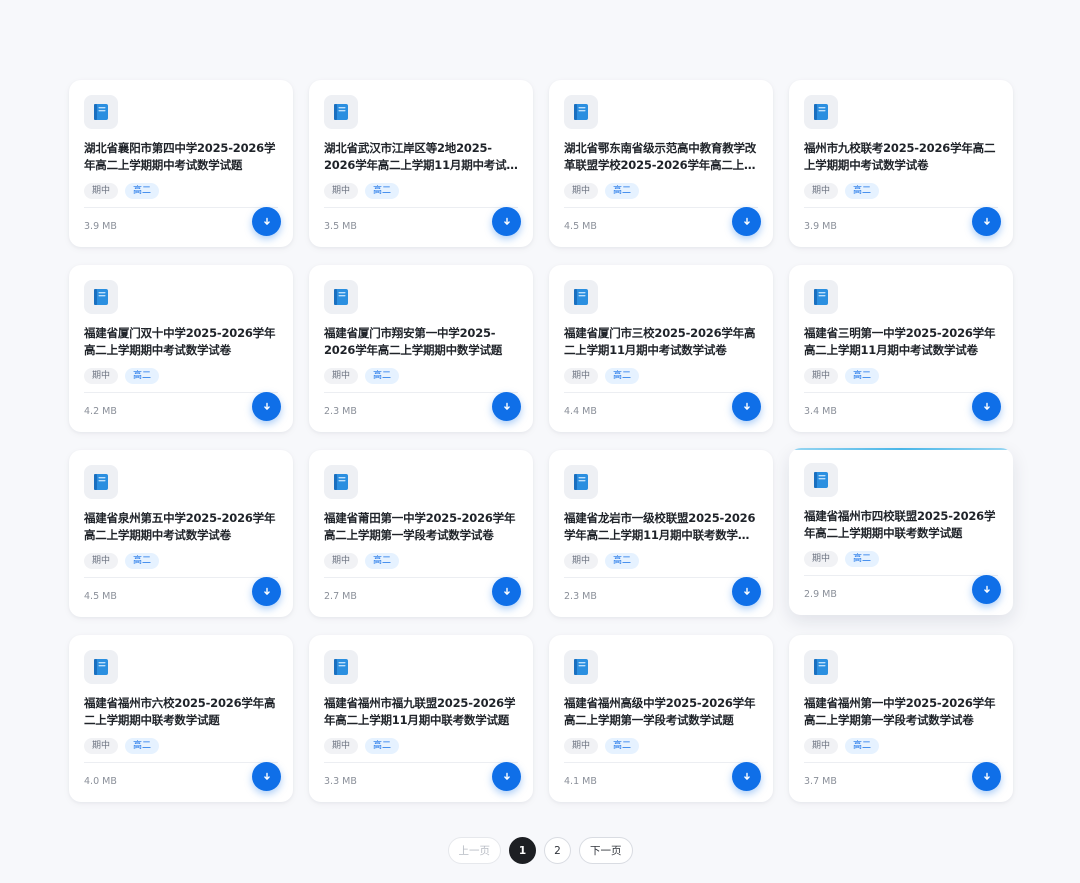  What do you see at coordinates (474, 850) in the screenshot?
I see `prev-page-button: 上一页` at bounding box center [474, 850].